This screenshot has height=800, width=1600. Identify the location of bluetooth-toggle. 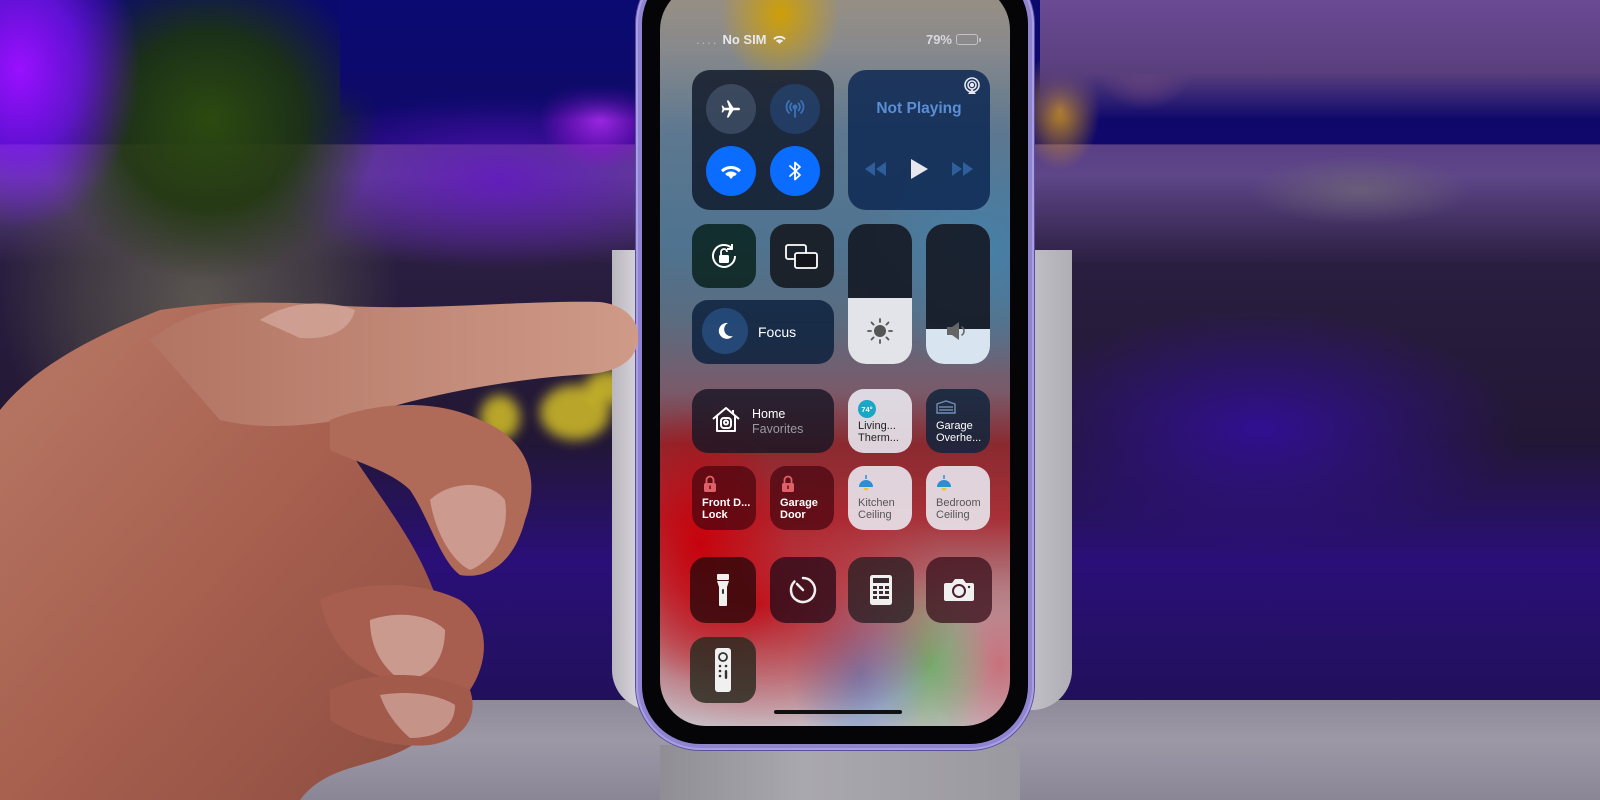
(795, 171).